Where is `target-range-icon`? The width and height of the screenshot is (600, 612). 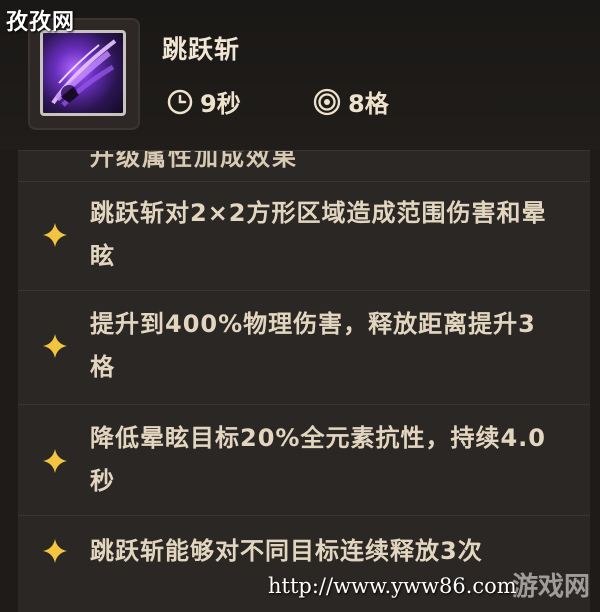
target-range-icon is located at coordinates (327, 101).